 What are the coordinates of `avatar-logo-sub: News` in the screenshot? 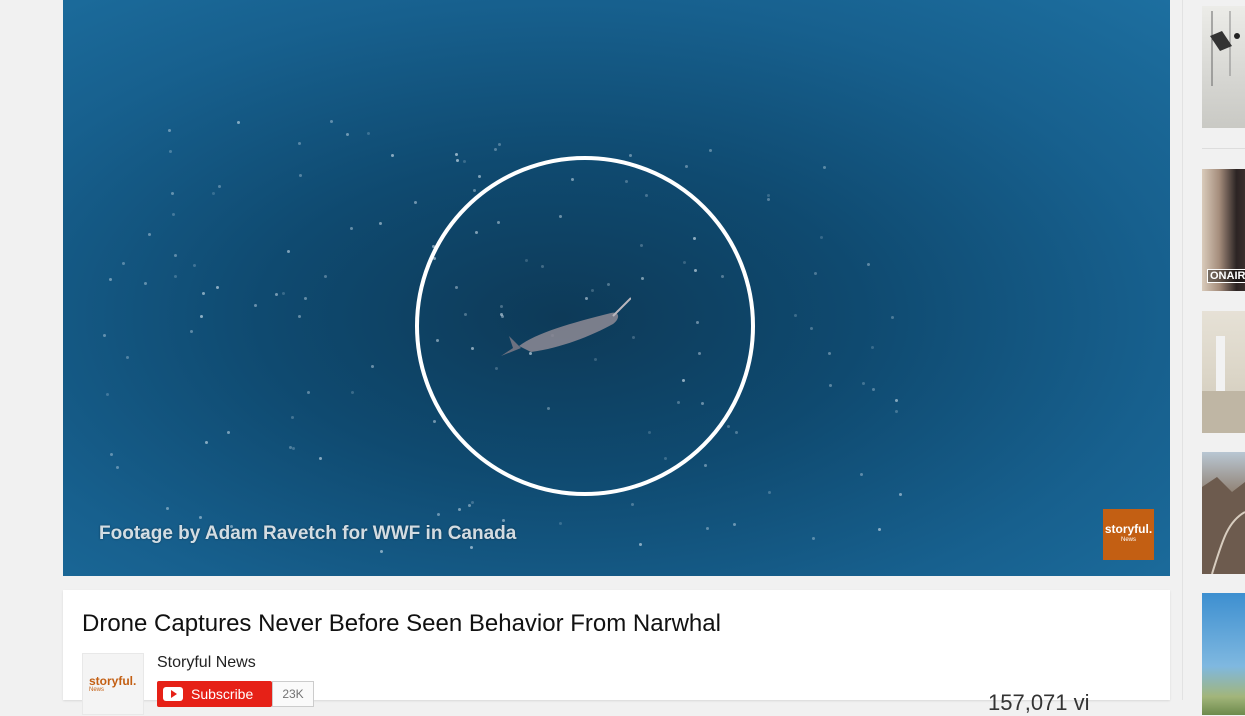 It's located at (97, 690).